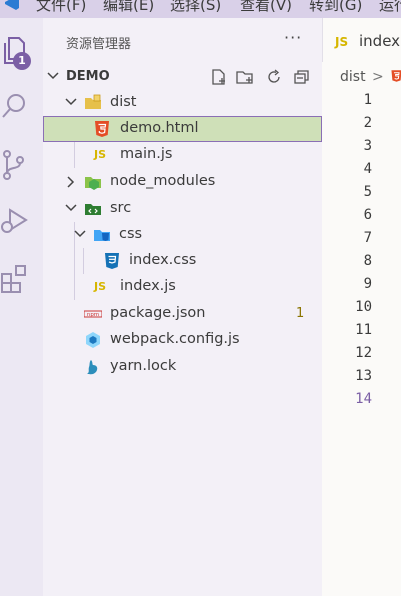 The image size is (401, 596). What do you see at coordinates (367, 169) in the screenshot?
I see `line-number: 4` at bounding box center [367, 169].